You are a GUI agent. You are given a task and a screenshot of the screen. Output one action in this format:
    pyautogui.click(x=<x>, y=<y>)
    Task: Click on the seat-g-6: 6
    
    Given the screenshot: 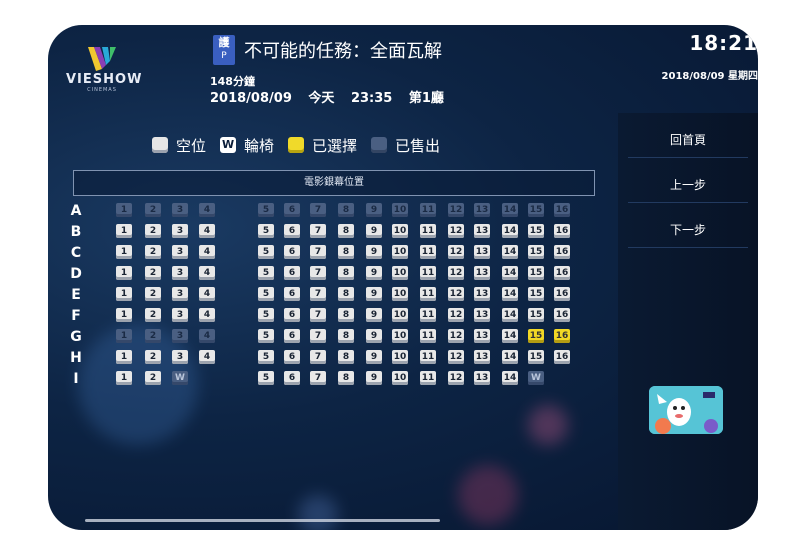 What is the action you would take?
    pyautogui.click(x=292, y=336)
    